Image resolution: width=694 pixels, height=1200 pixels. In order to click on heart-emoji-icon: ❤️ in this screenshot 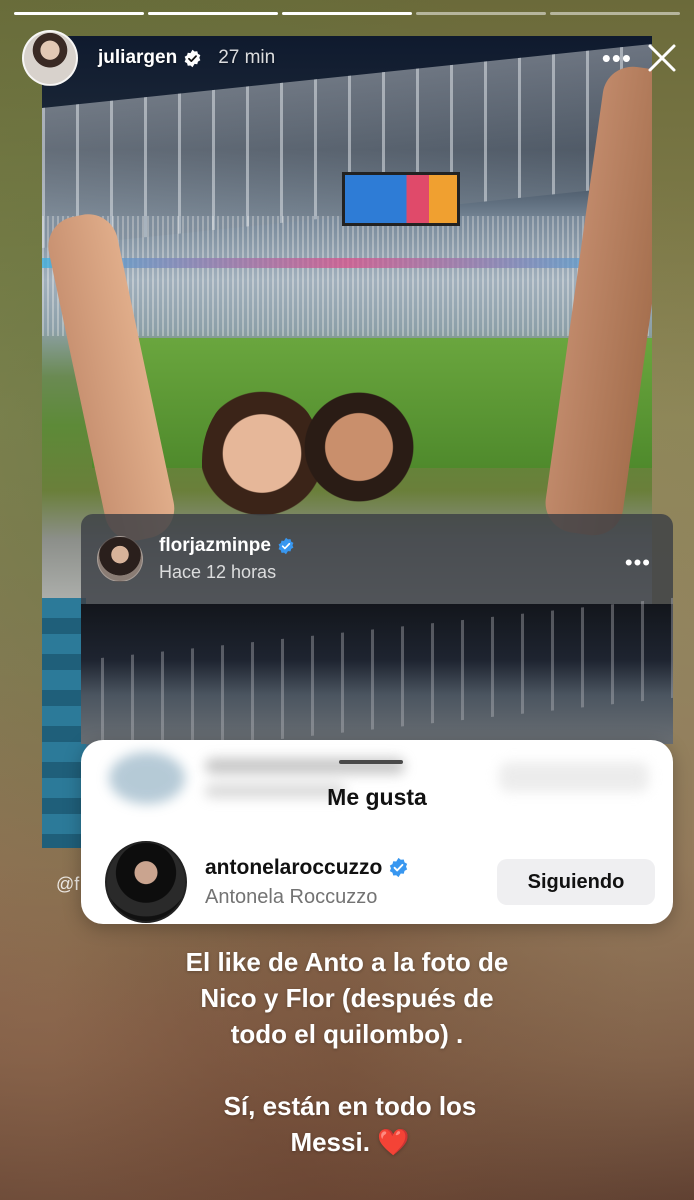, I will do `click(393, 1142)`.